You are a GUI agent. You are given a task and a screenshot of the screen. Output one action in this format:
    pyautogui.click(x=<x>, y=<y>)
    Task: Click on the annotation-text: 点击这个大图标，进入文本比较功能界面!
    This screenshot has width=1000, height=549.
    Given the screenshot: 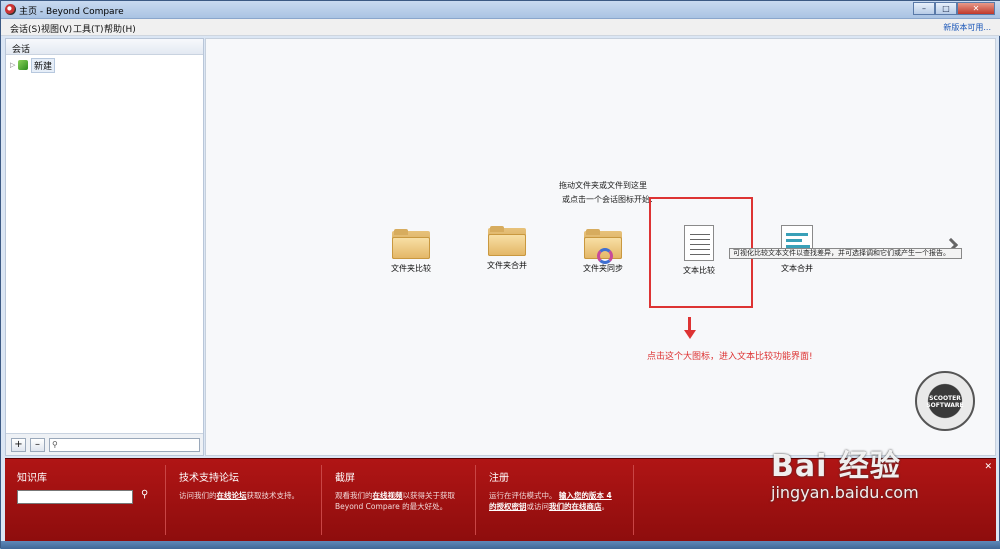 What is the action you would take?
    pyautogui.click(x=730, y=357)
    